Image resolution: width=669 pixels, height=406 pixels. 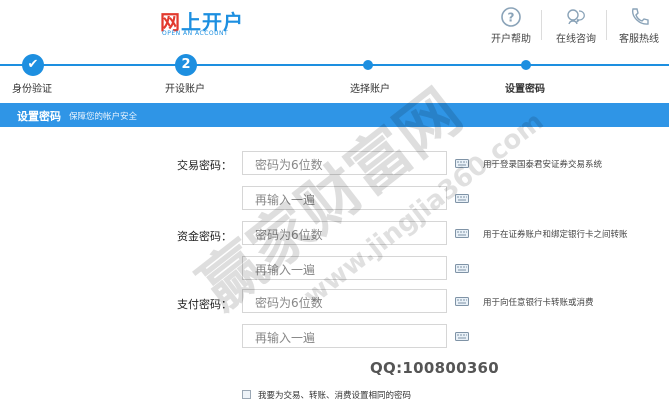 What do you see at coordinates (334, 395) in the screenshot?
I see `same-password-label: 我要为交易、转账、消费设置相同的密码` at bounding box center [334, 395].